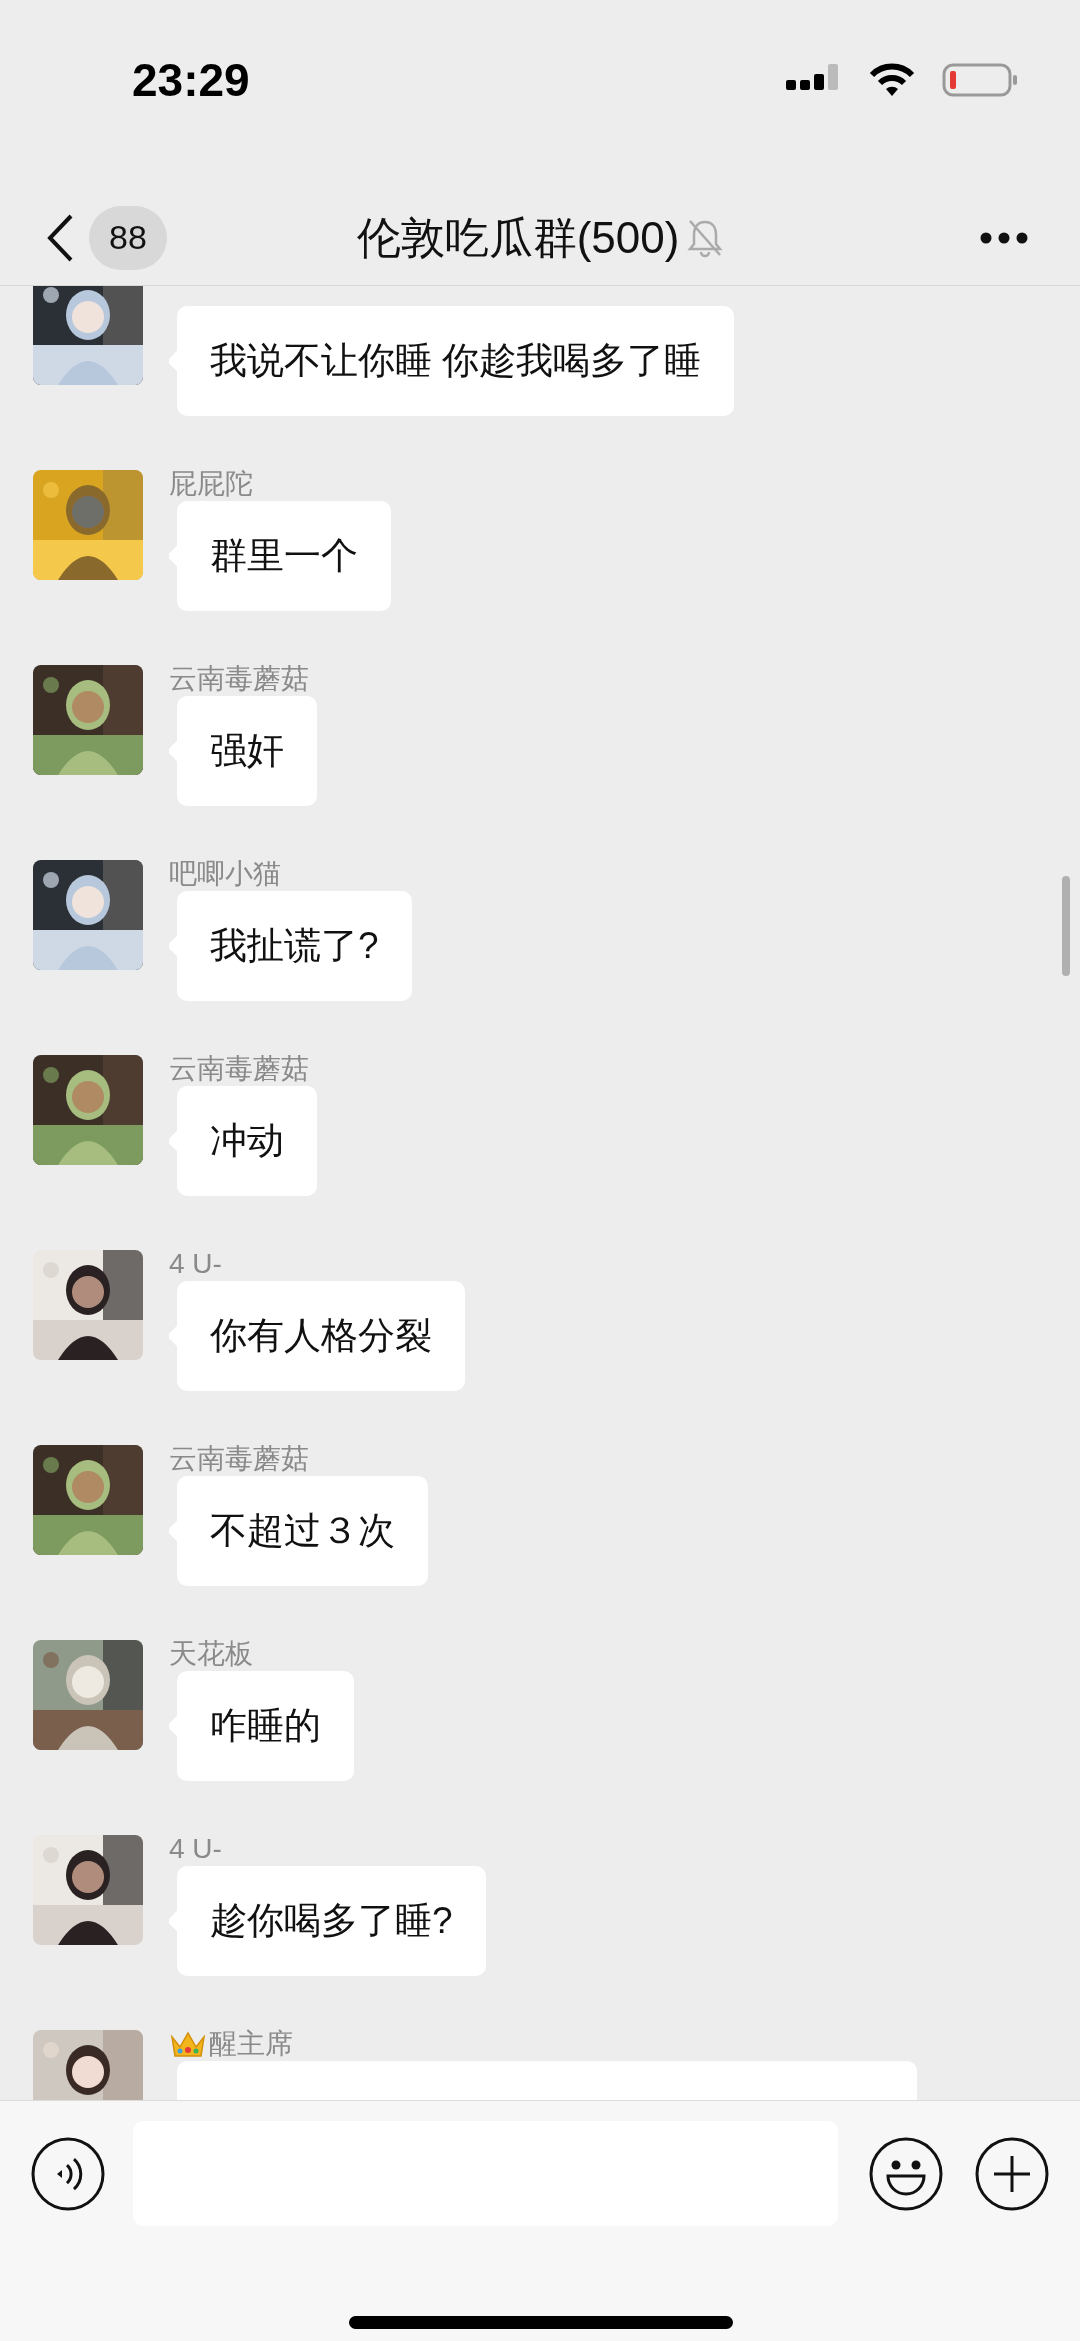  What do you see at coordinates (1066, 926) in the screenshot?
I see `scrollbar` at bounding box center [1066, 926].